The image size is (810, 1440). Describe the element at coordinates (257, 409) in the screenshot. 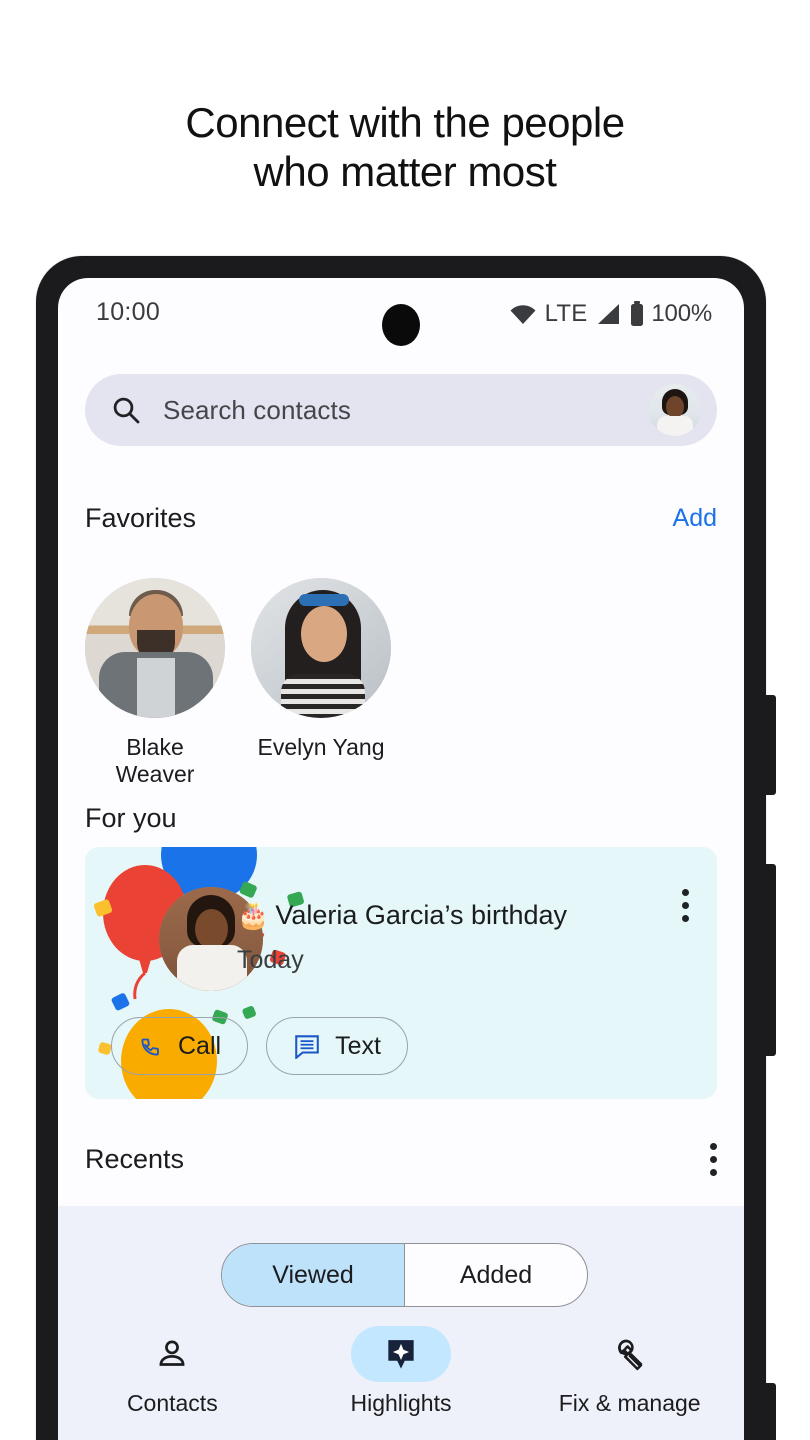

I see `search-placeholder: Search contacts` at that location.